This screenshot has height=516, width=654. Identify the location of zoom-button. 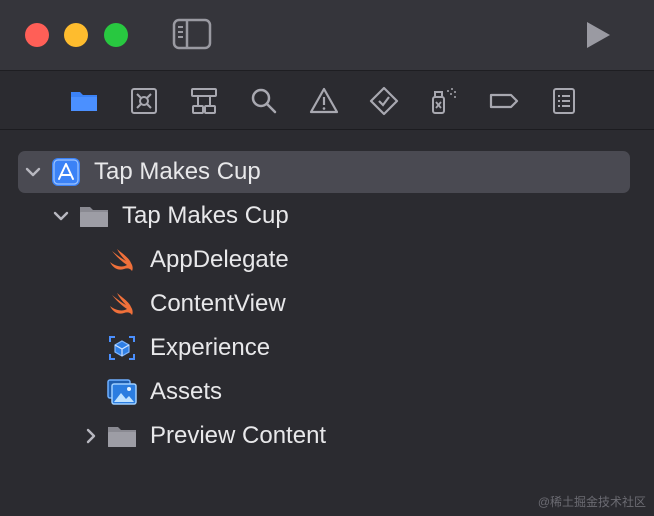
(116, 35).